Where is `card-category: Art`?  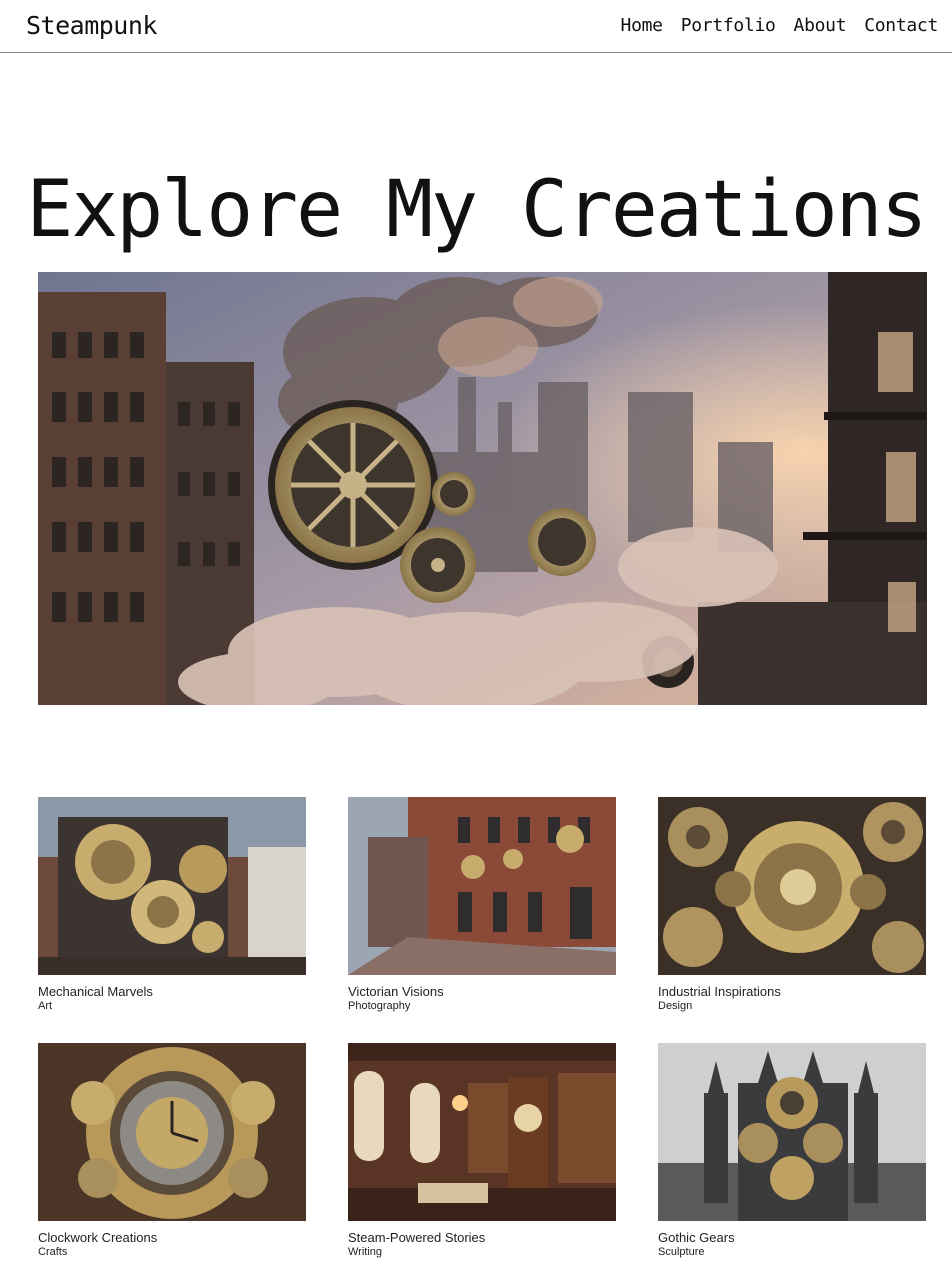
card-category: Art is located at coordinates (45, 1006).